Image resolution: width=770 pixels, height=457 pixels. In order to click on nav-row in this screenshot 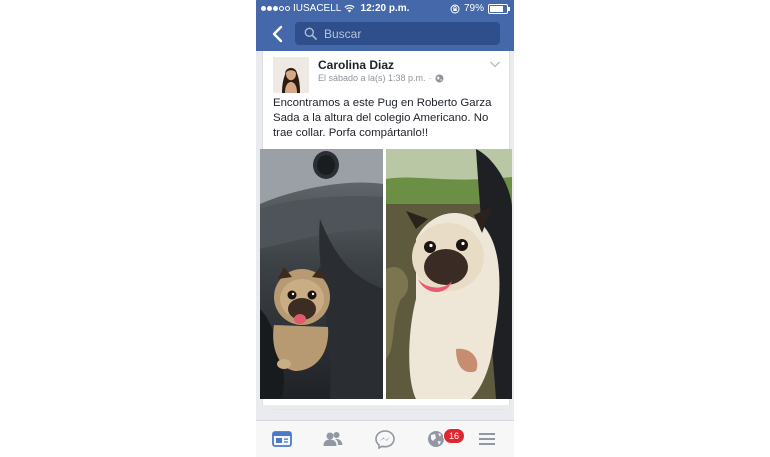, I will do `click(385, 34)`.